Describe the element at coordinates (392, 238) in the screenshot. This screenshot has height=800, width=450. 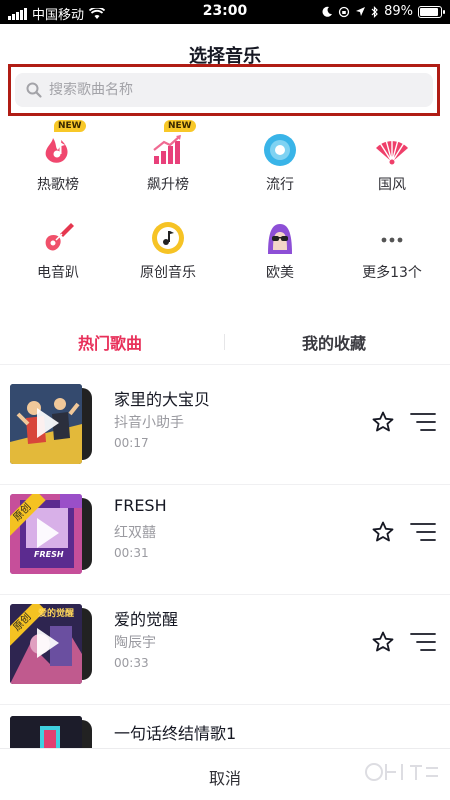
I see `more-dots-icon` at that location.